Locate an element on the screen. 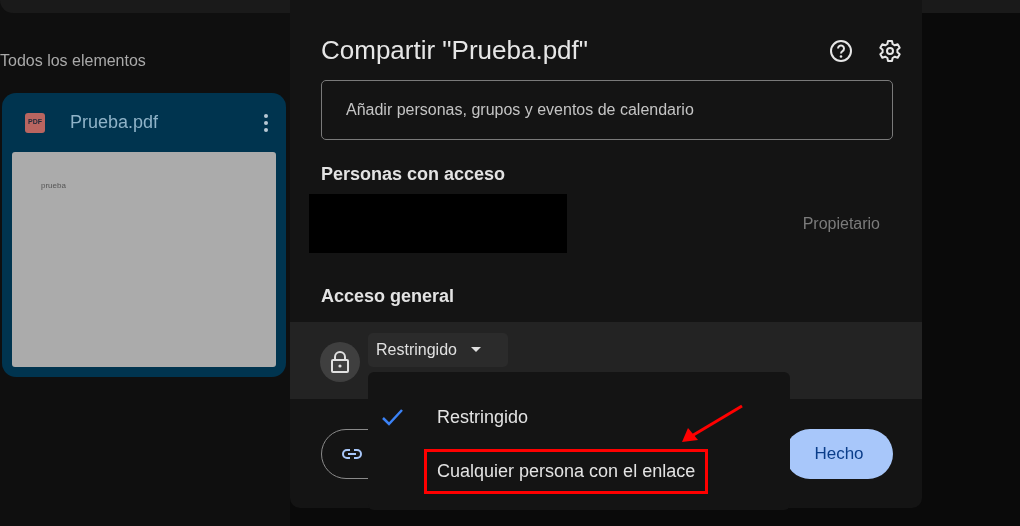 The image size is (1020, 526). file-name: Prueba.pdf is located at coordinates (115, 122).